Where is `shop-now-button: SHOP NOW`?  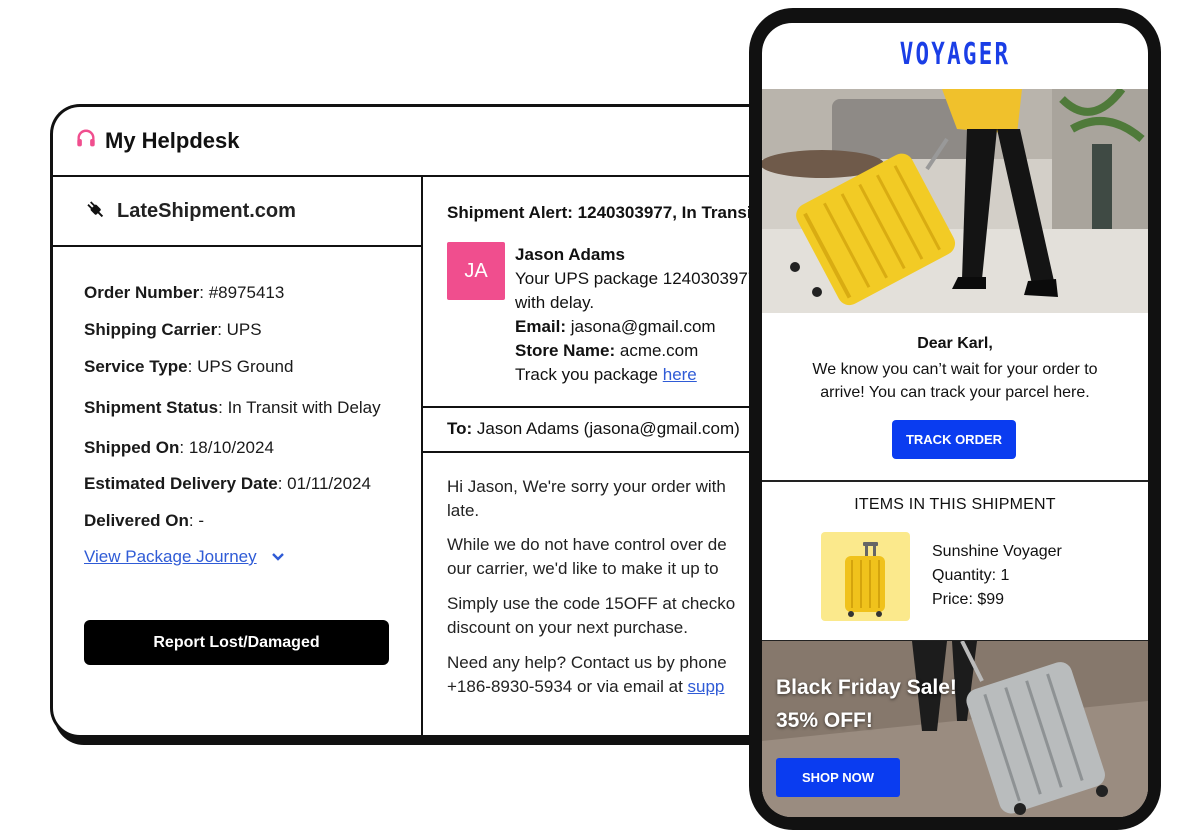 shop-now-button: SHOP NOW is located at coordinates (838, 777).